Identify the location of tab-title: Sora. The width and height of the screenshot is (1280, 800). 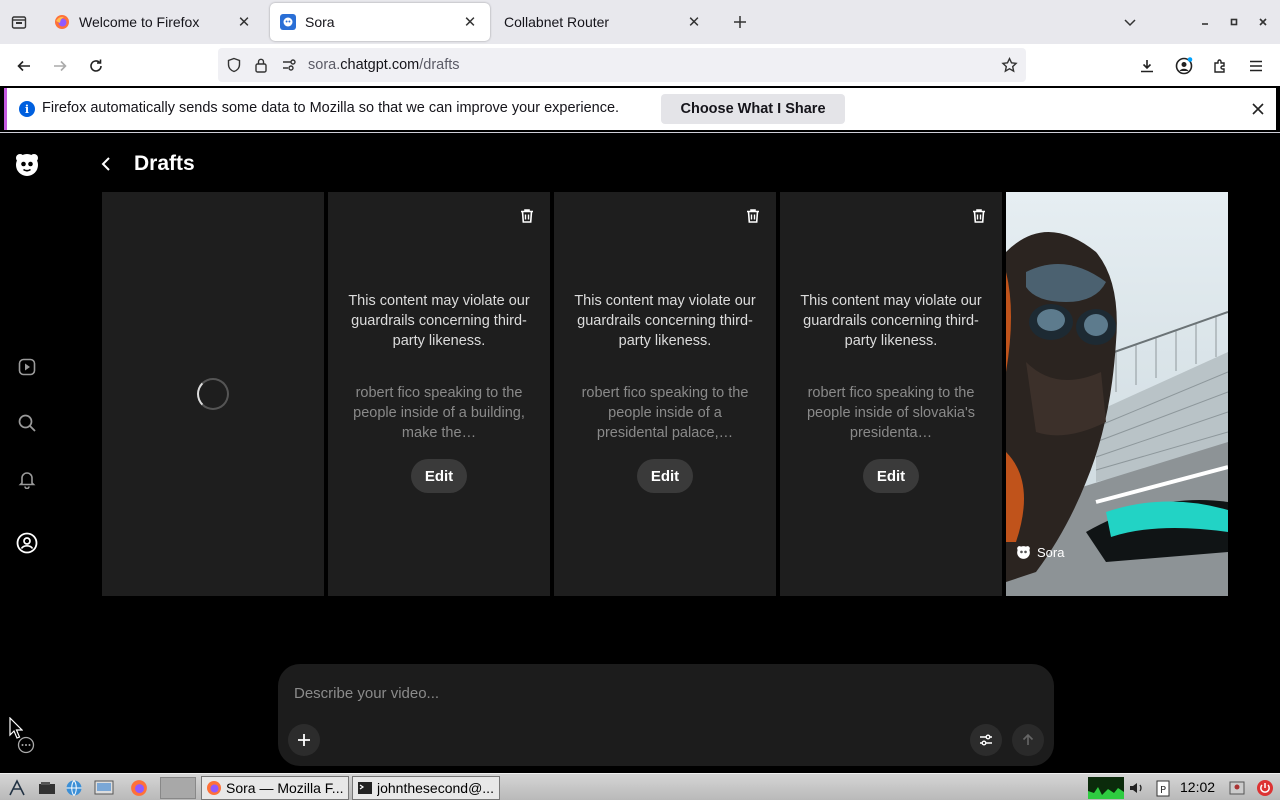
(320, 22).